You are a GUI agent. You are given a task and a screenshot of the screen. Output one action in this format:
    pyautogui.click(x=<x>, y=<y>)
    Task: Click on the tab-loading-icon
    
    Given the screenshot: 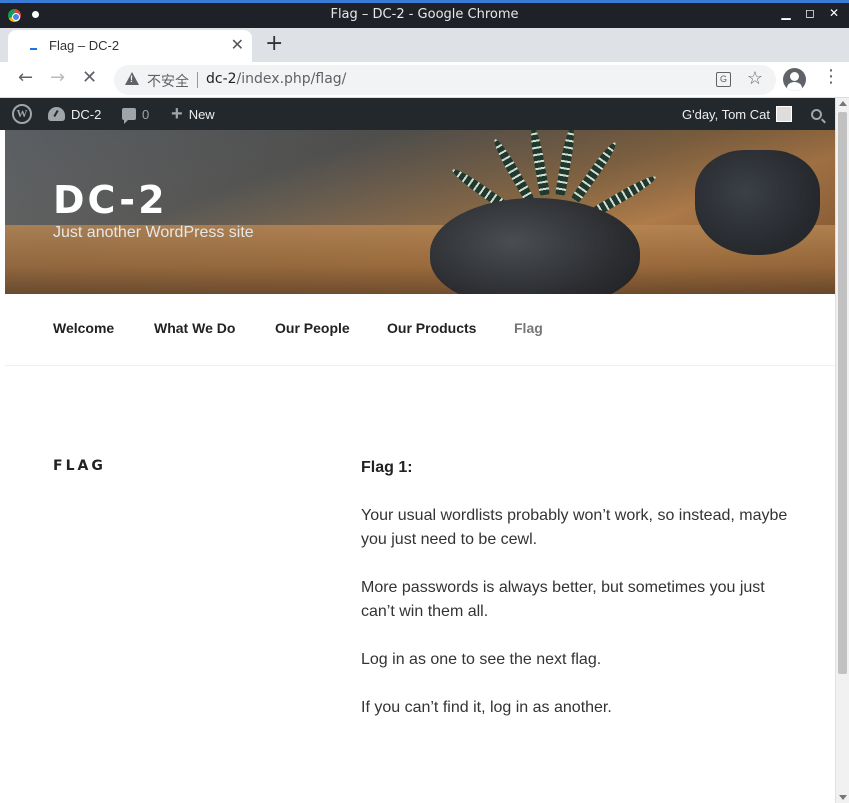 What is the action you would take?
    pyautogui.click(x=33, y=49)
    